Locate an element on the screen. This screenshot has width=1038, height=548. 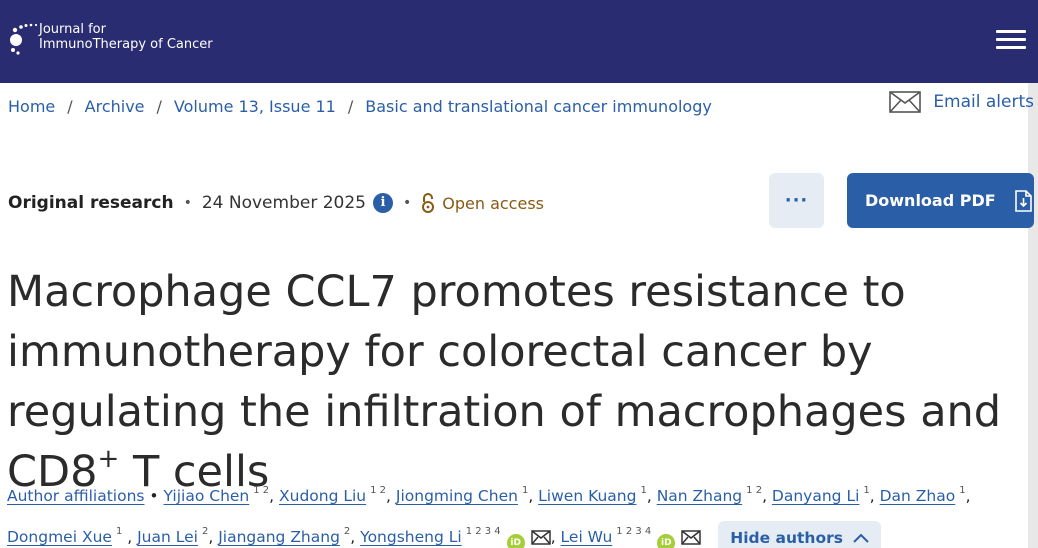
author-link: Xudong Liu is located at coordinates (322, 496).